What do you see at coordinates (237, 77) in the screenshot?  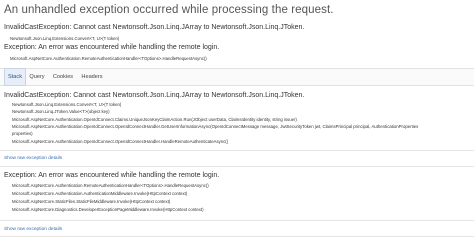 I see `tab-bar: Stack Query Cookies Headers` at bounding box center [237, 77].